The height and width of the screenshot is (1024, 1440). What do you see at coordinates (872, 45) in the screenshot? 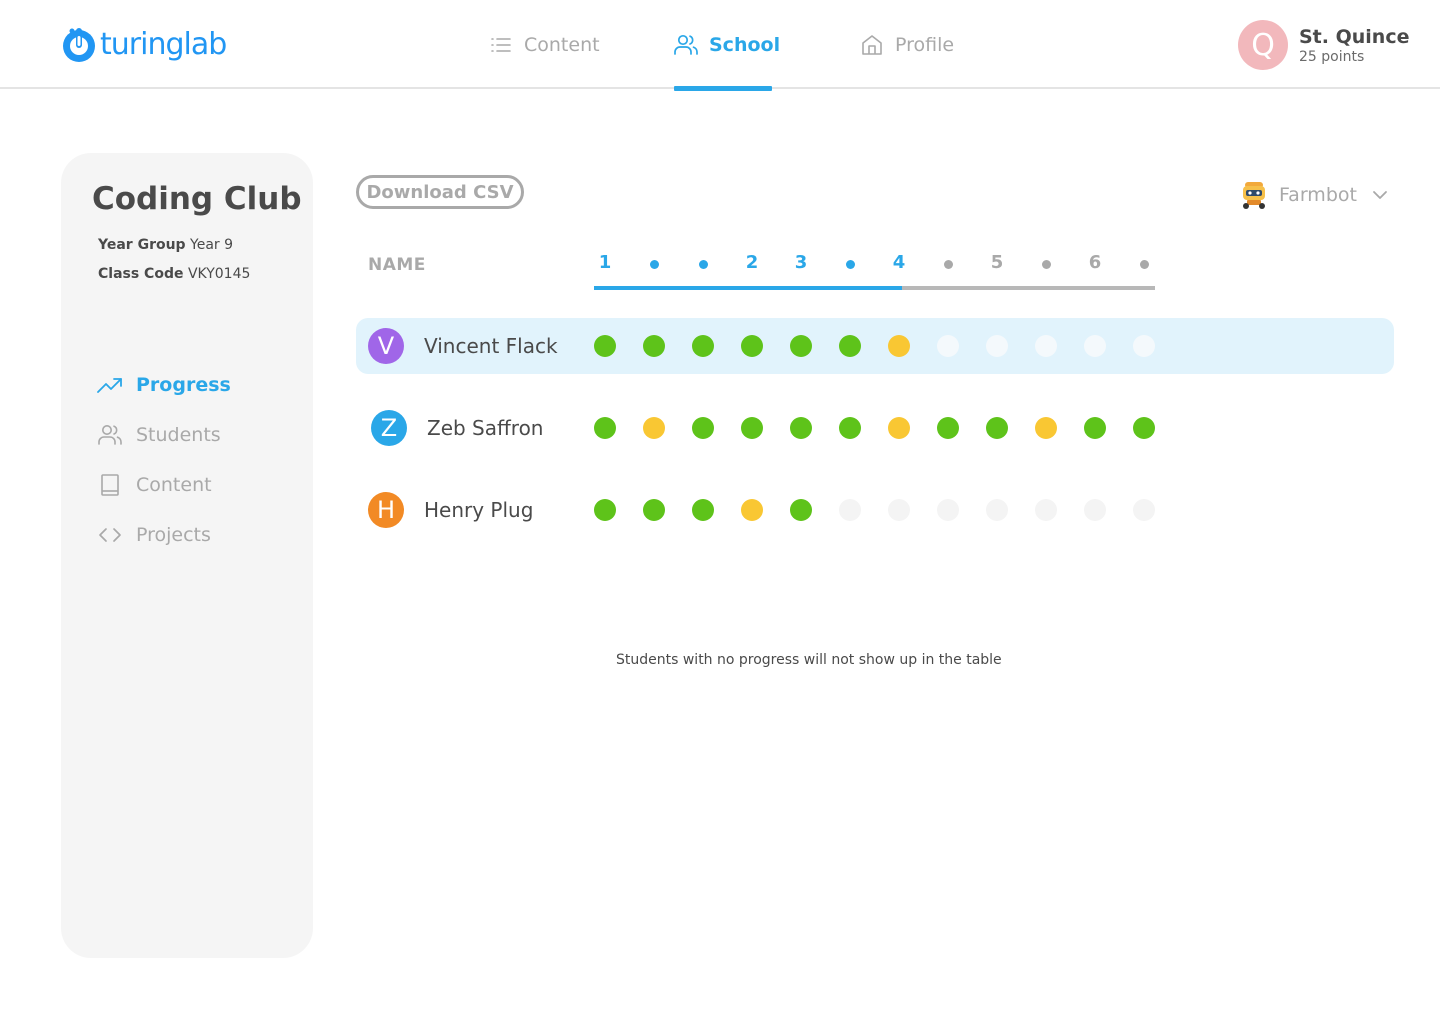
I see `home-icon` at bounding box center [872, 45].